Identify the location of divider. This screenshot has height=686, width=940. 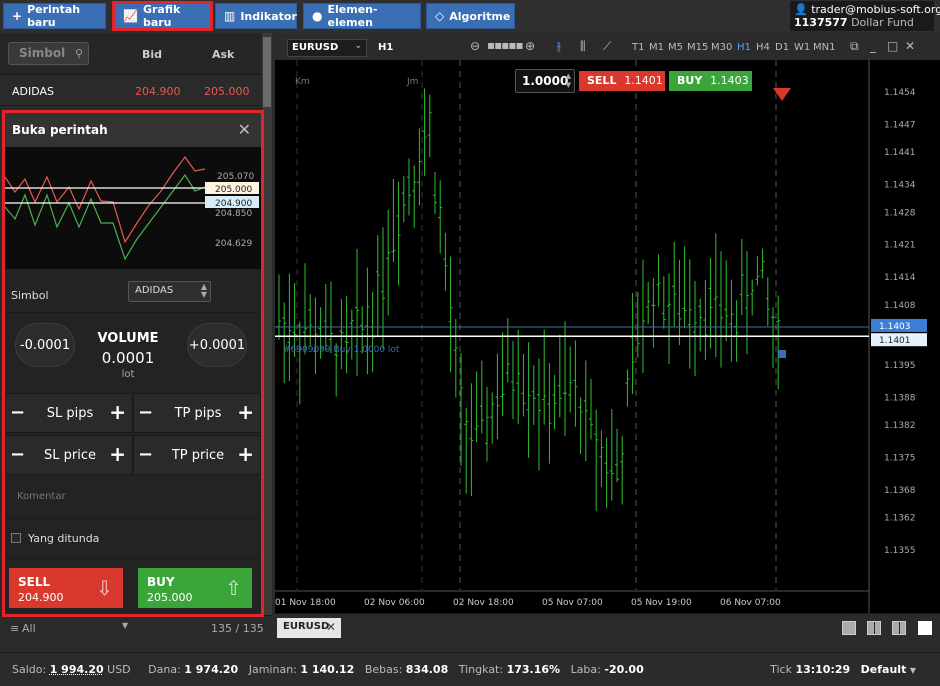
(133, 312).